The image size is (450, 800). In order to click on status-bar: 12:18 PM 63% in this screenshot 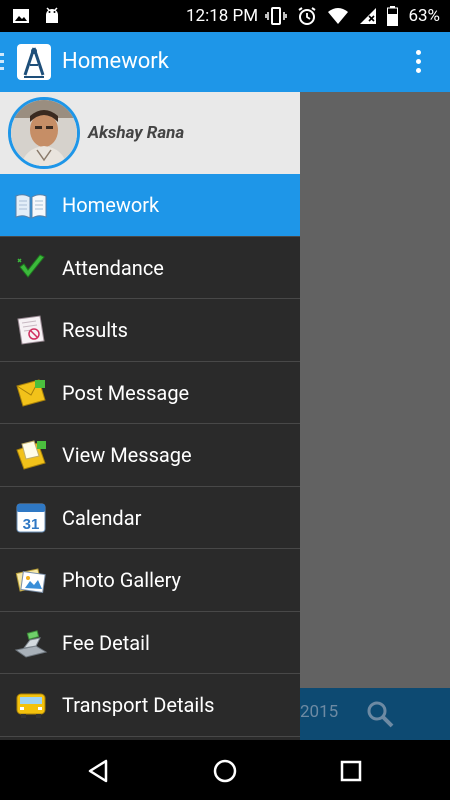, I will do `click(225, 16)`.